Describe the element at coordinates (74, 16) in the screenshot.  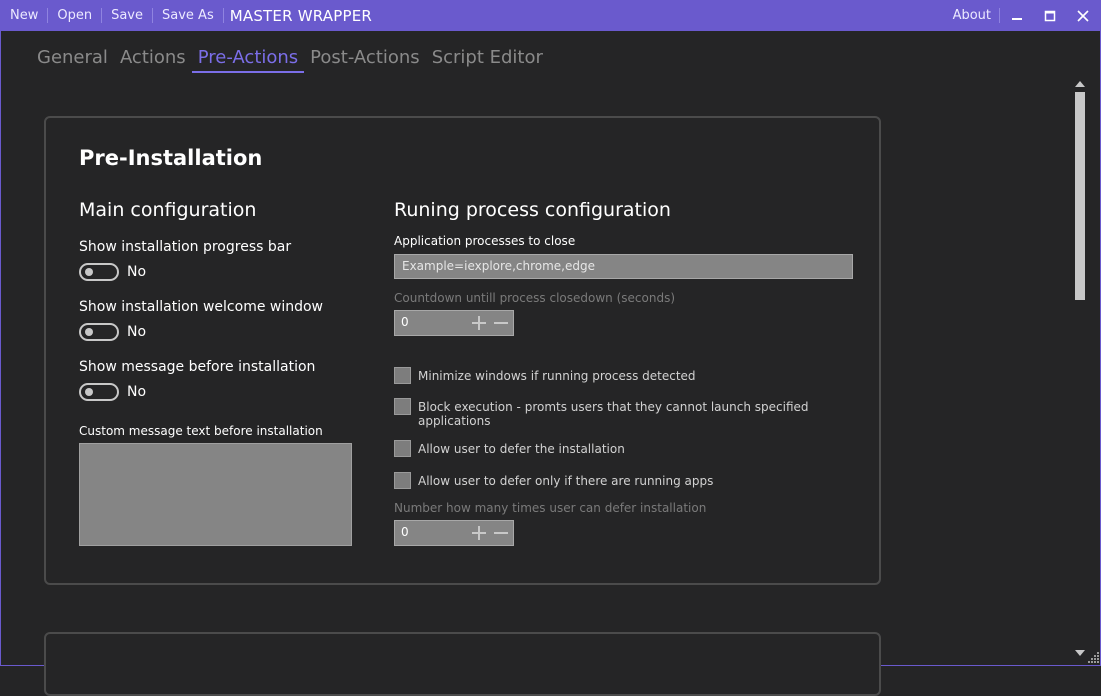
I see `open-button: Open` at that location.